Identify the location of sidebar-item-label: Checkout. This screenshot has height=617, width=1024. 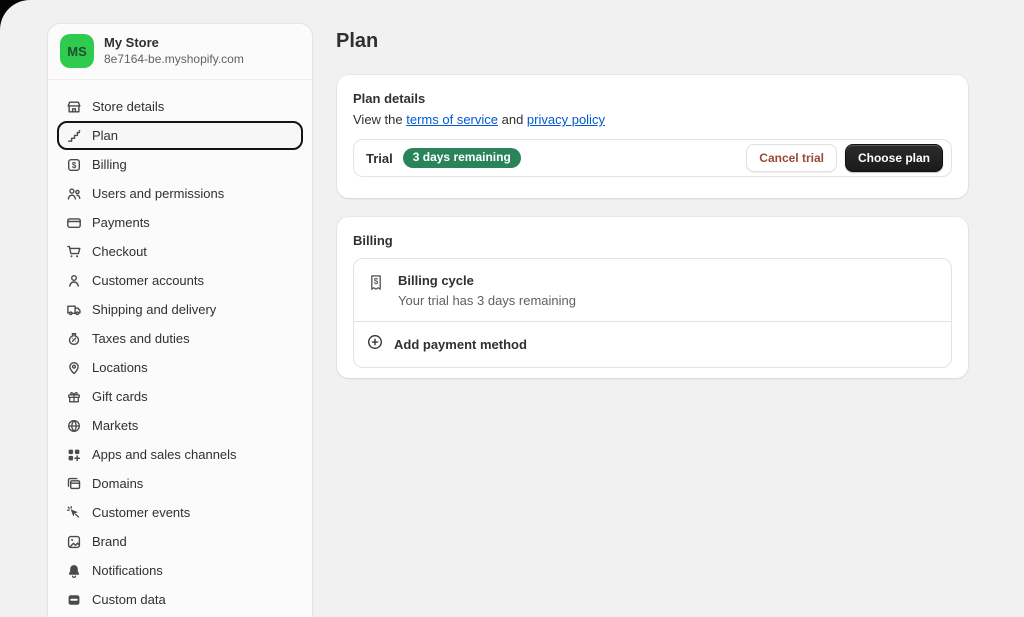
(119, 251).